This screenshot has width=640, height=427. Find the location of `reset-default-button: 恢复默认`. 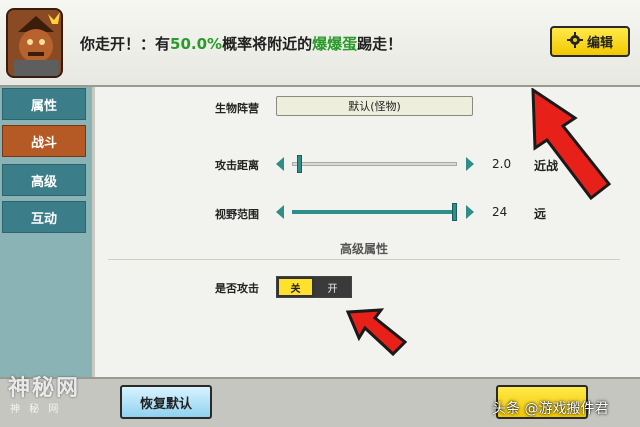

reset-default-button: 恢复默认 is located at coordinates (166, 402).